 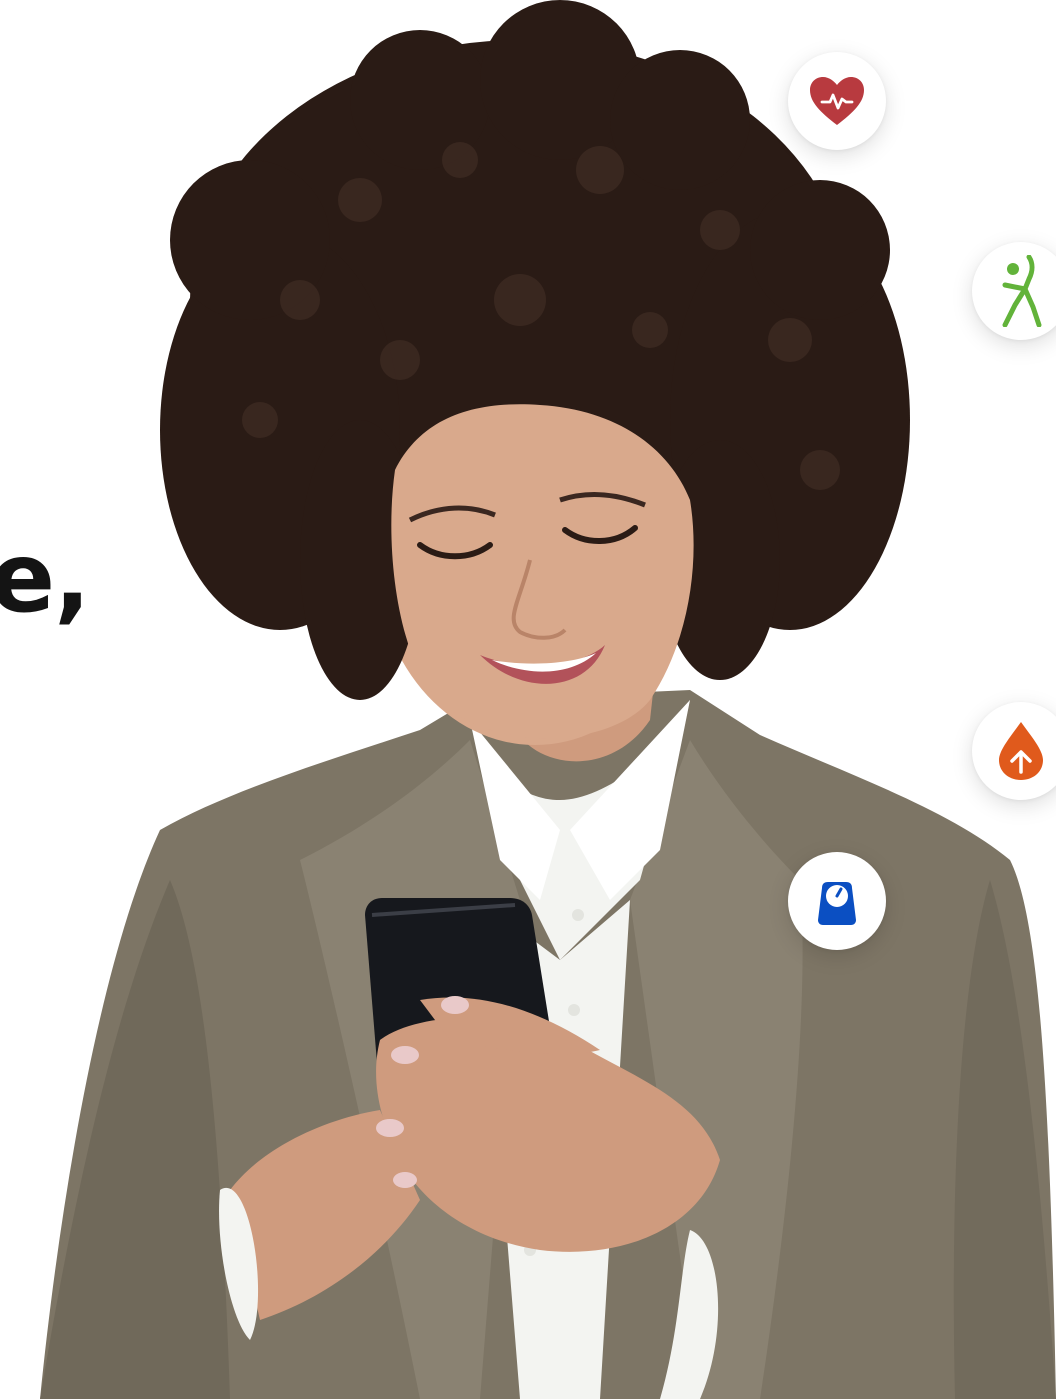 I want to click on heart-rate-icon, so click(x=837, y=101).